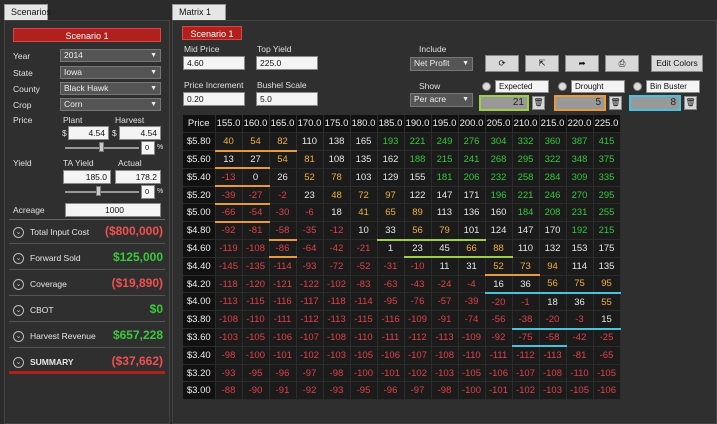  What do you see at coordinates (310, 284) in the screenshot?
I see `matrix-cell: -122` at bounding box center [310, 284].